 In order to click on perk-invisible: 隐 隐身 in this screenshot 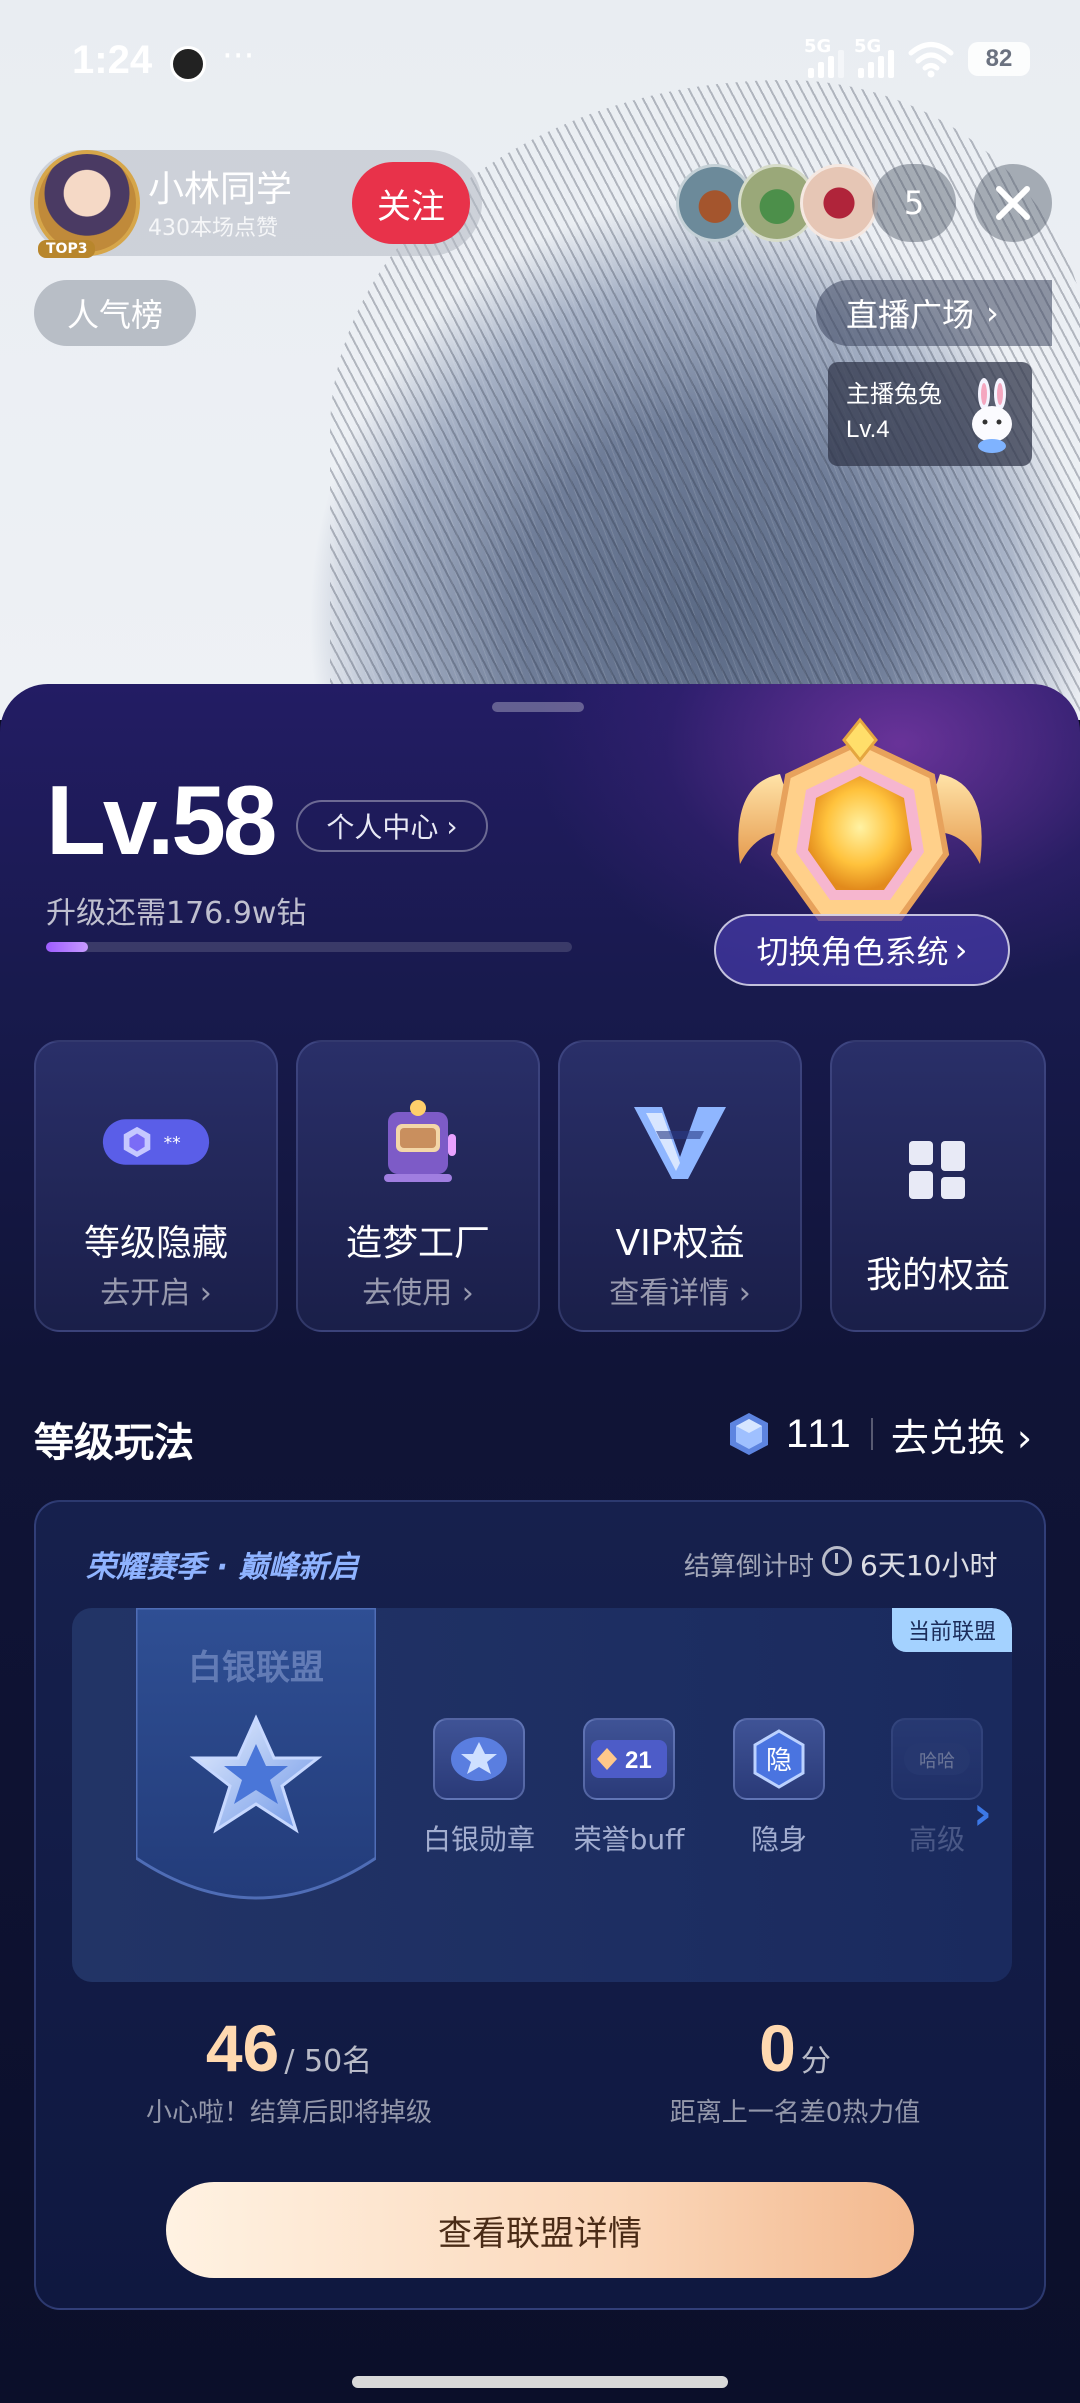, I will do `click(779, 1788)`.